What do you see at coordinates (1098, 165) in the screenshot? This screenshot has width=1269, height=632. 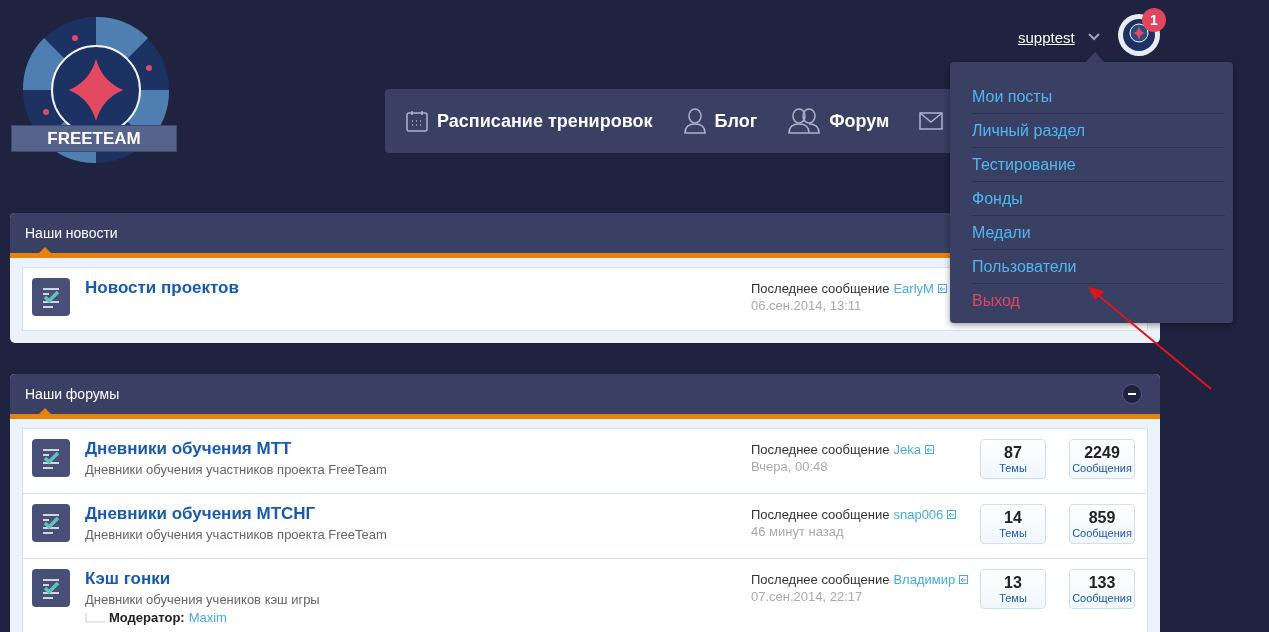 I see `menu-item: Тестирование` at bounding box center [1098, 165].